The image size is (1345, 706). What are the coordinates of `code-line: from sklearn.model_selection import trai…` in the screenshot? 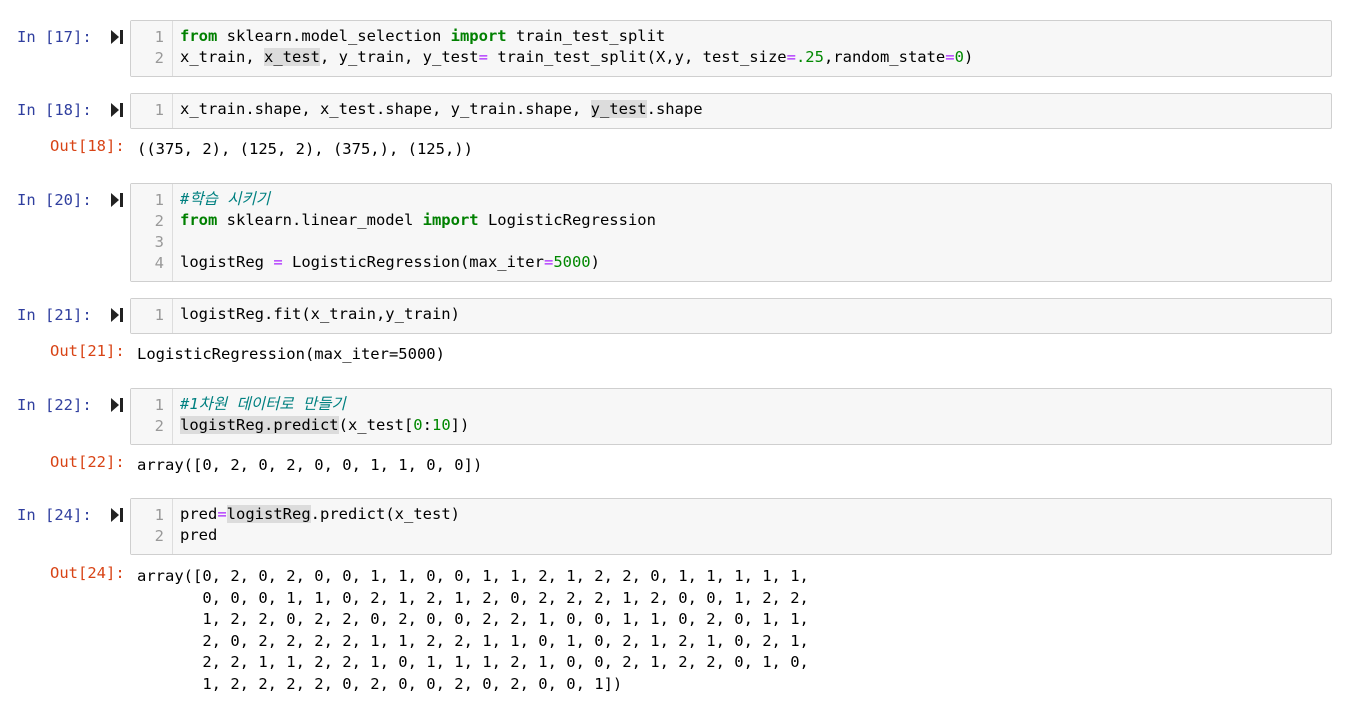 It's located at (422, 36).